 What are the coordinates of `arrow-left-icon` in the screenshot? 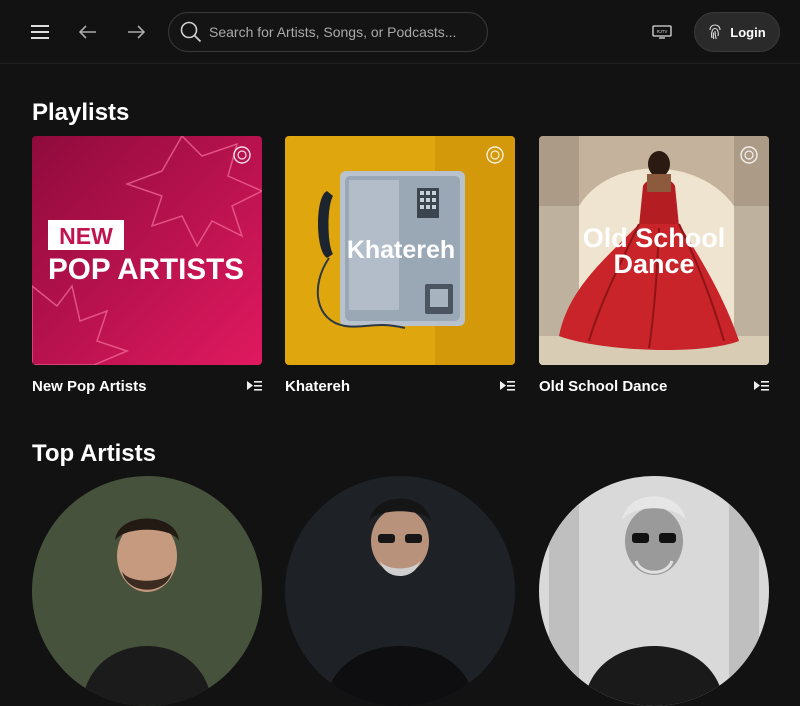 It's located at (88, 32).